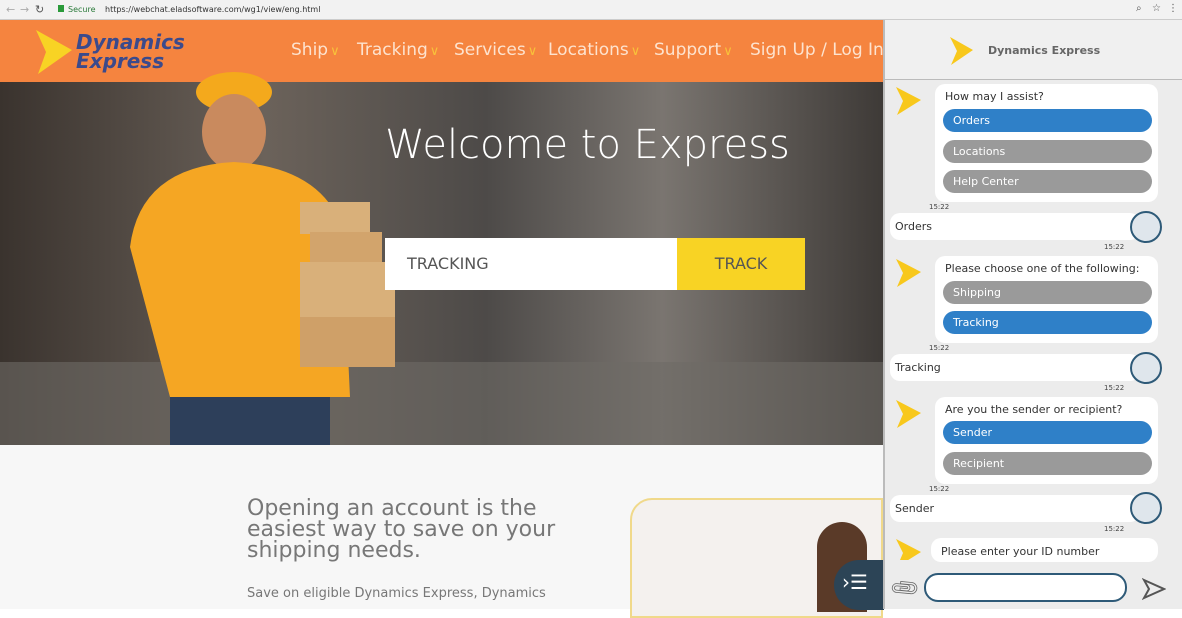 Image resolution: width=1182 pixels, height=618 pixels. I want to click on bot-message-text: Please choose one of the following:, so click(1042, 268).